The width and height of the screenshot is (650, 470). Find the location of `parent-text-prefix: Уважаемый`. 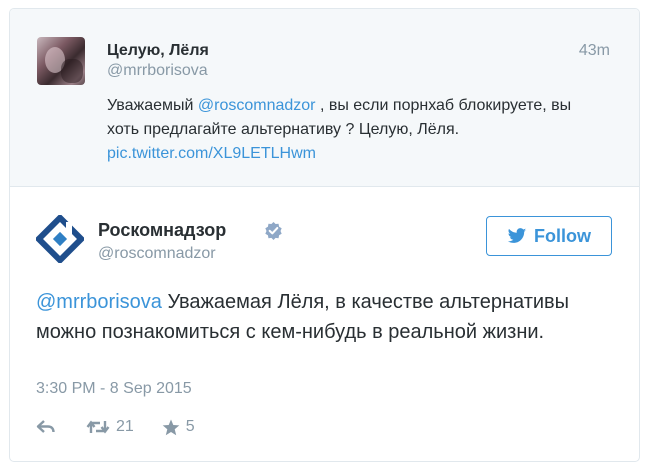

parent-text-prefix: Уважаемый is located at coordinates (152, 105).